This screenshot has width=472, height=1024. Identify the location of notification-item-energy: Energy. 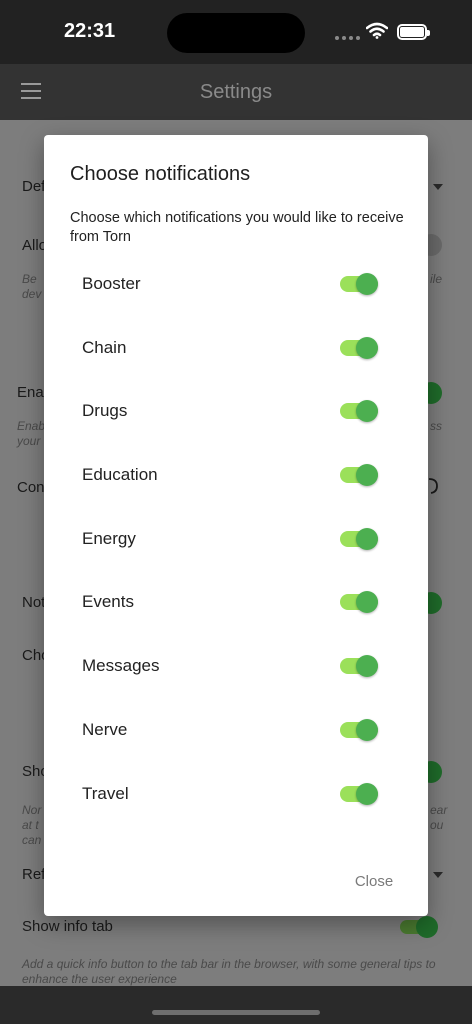
(236, 540).